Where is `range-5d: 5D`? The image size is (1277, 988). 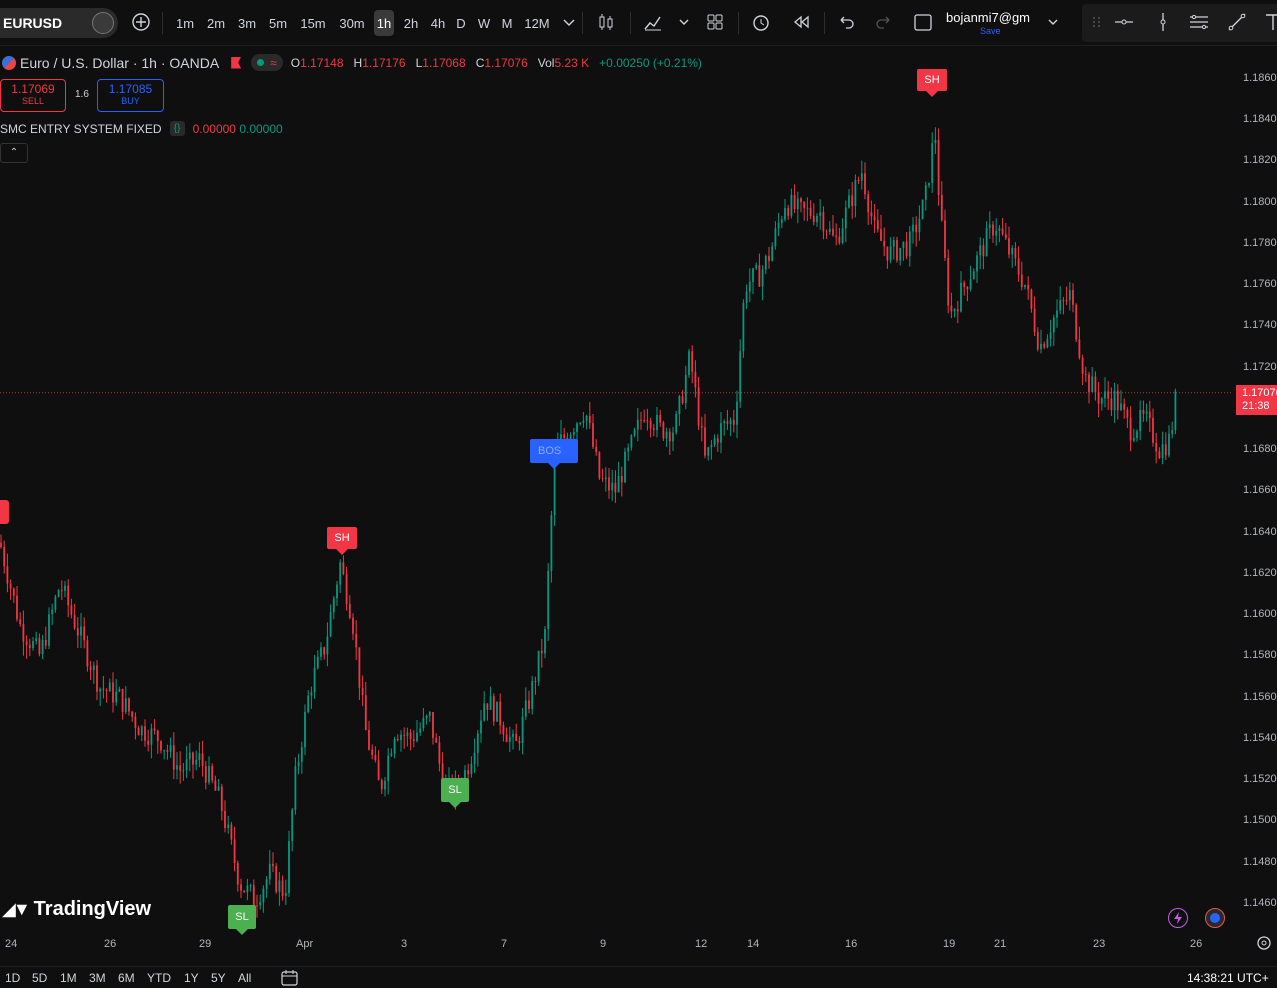
range-5d: 5D is located at coordinates (39, 978).